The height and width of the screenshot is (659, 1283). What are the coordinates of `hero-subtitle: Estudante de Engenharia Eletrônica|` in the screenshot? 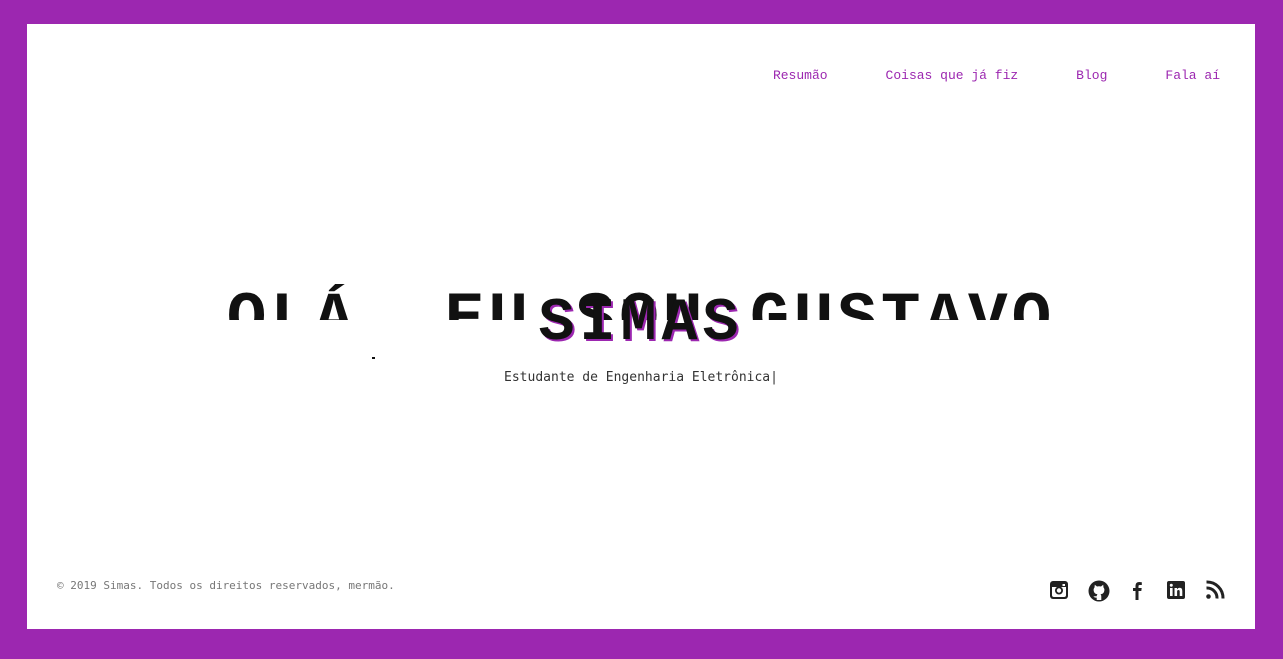 It's located at (641, 377).